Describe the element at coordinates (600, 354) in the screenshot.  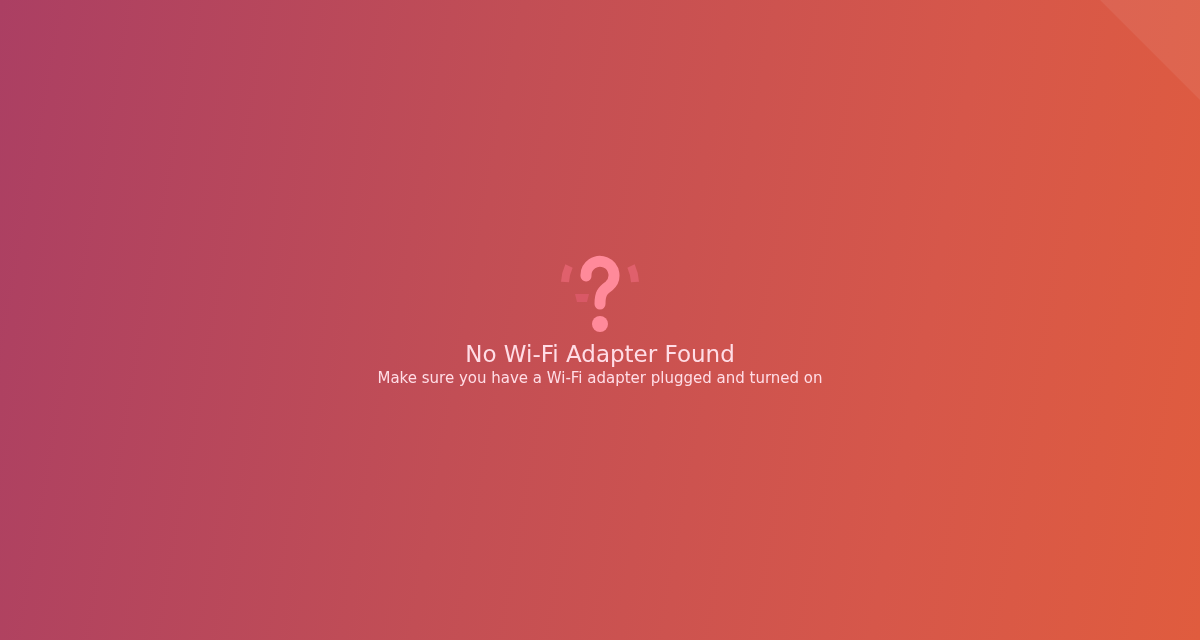
I see `status-title: No Wi-Fi Adapter Found` at that location.